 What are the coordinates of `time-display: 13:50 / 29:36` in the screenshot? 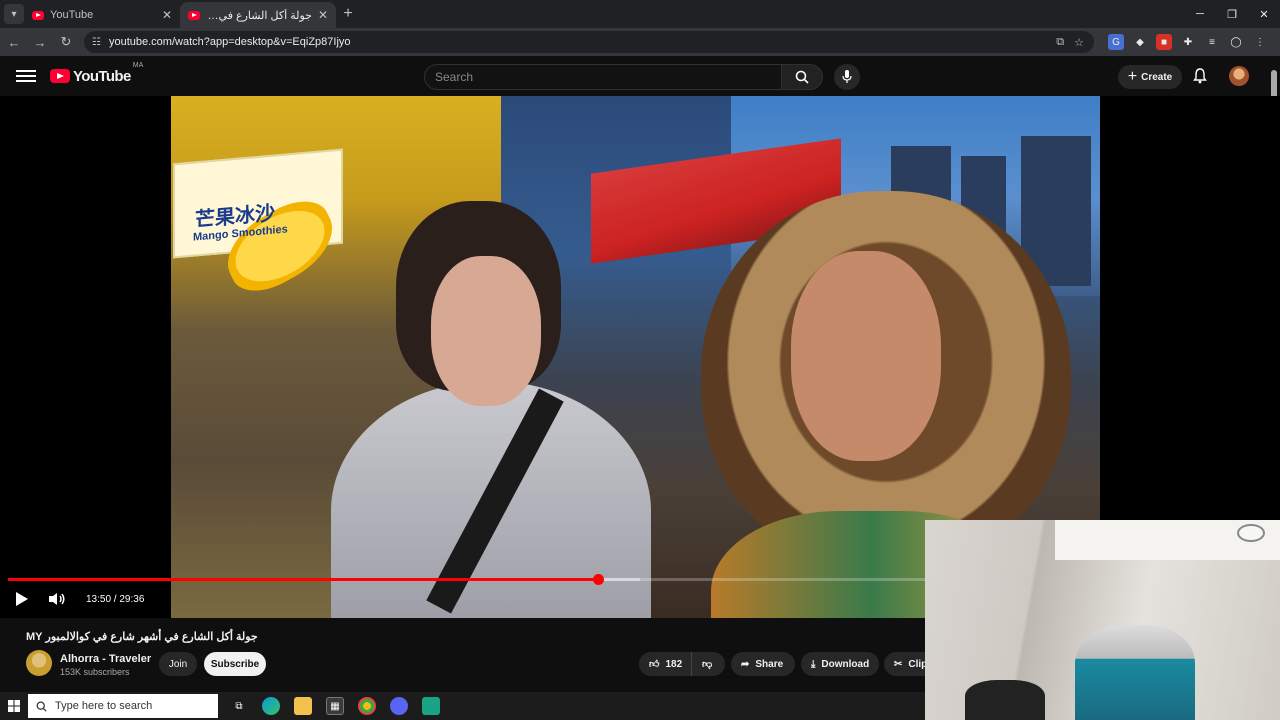 It's located at (115, 599).